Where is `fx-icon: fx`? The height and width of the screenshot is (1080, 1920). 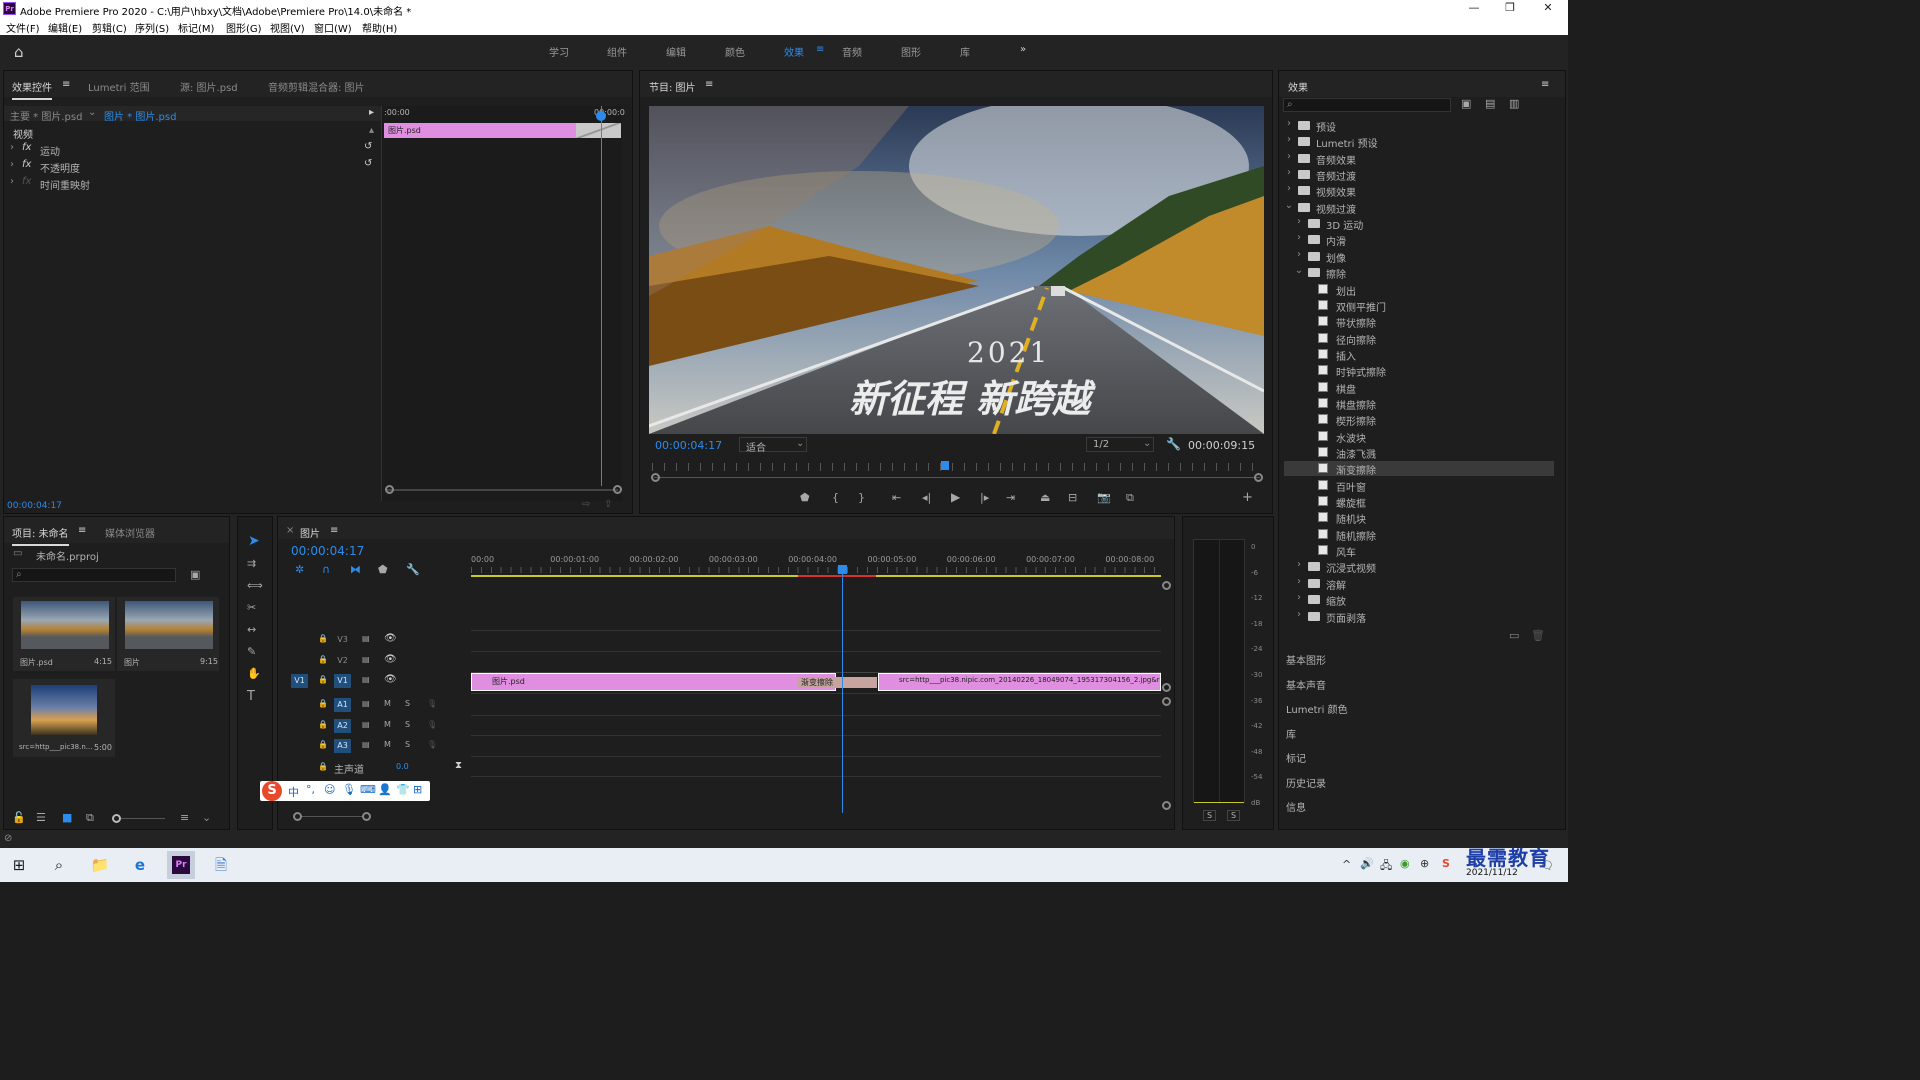
fx-icon: fx is located at coordinates (26, 164).